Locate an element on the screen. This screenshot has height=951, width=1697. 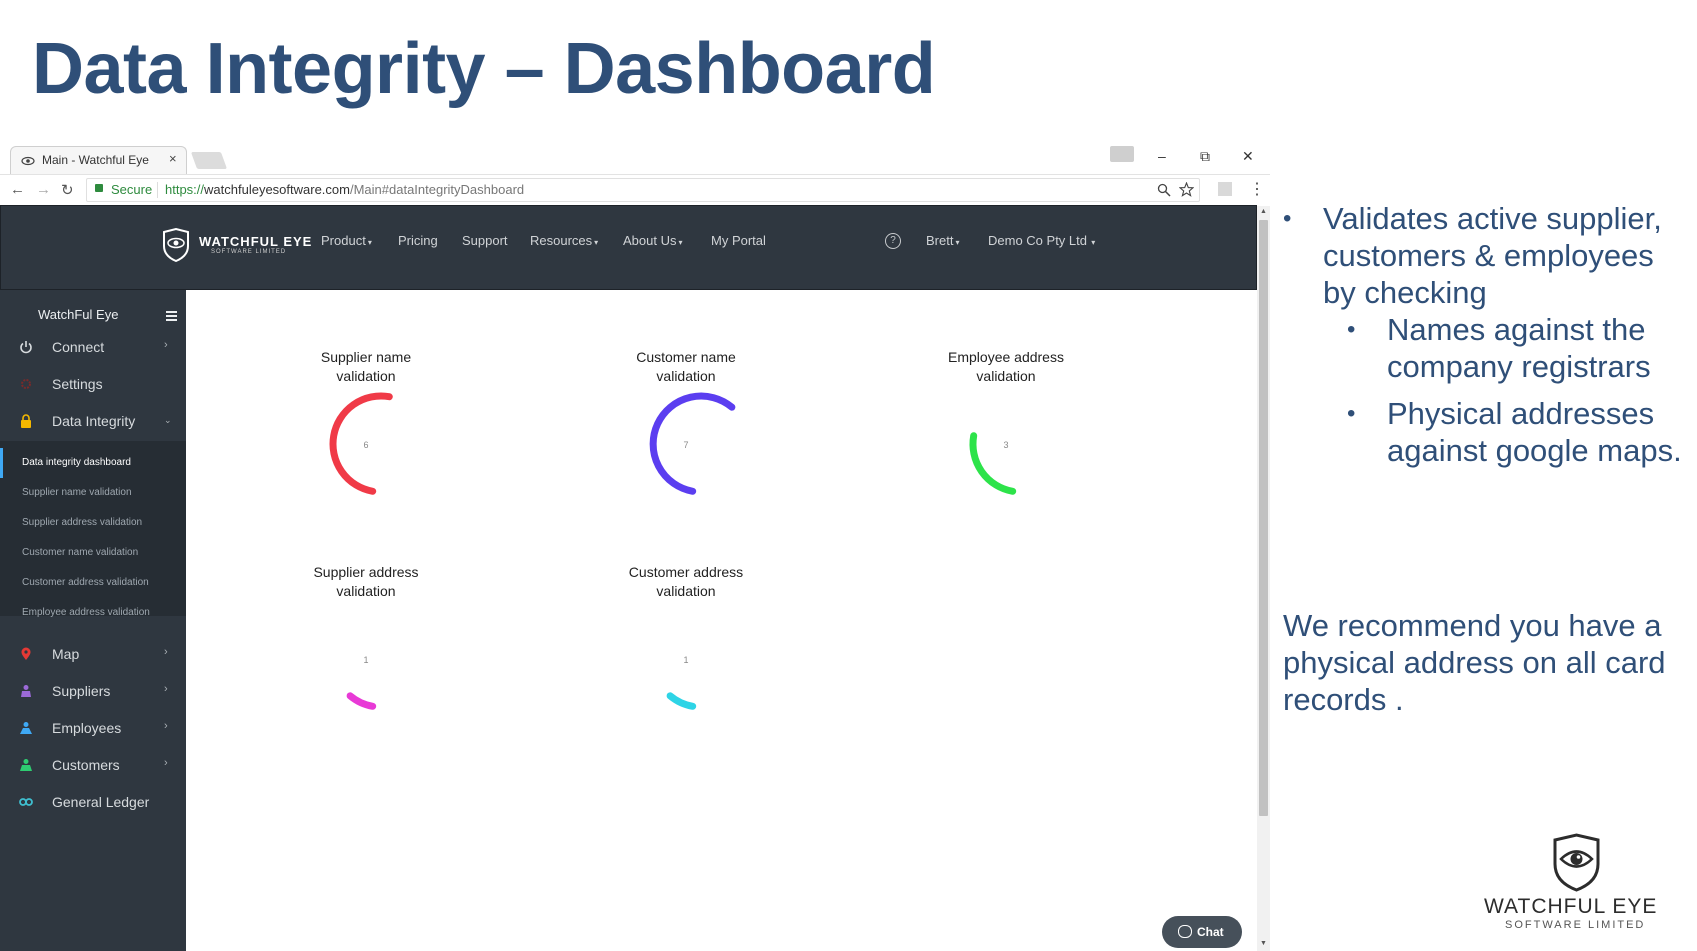
nav-my-portal: My Portal is located at coordinates (738, 240).